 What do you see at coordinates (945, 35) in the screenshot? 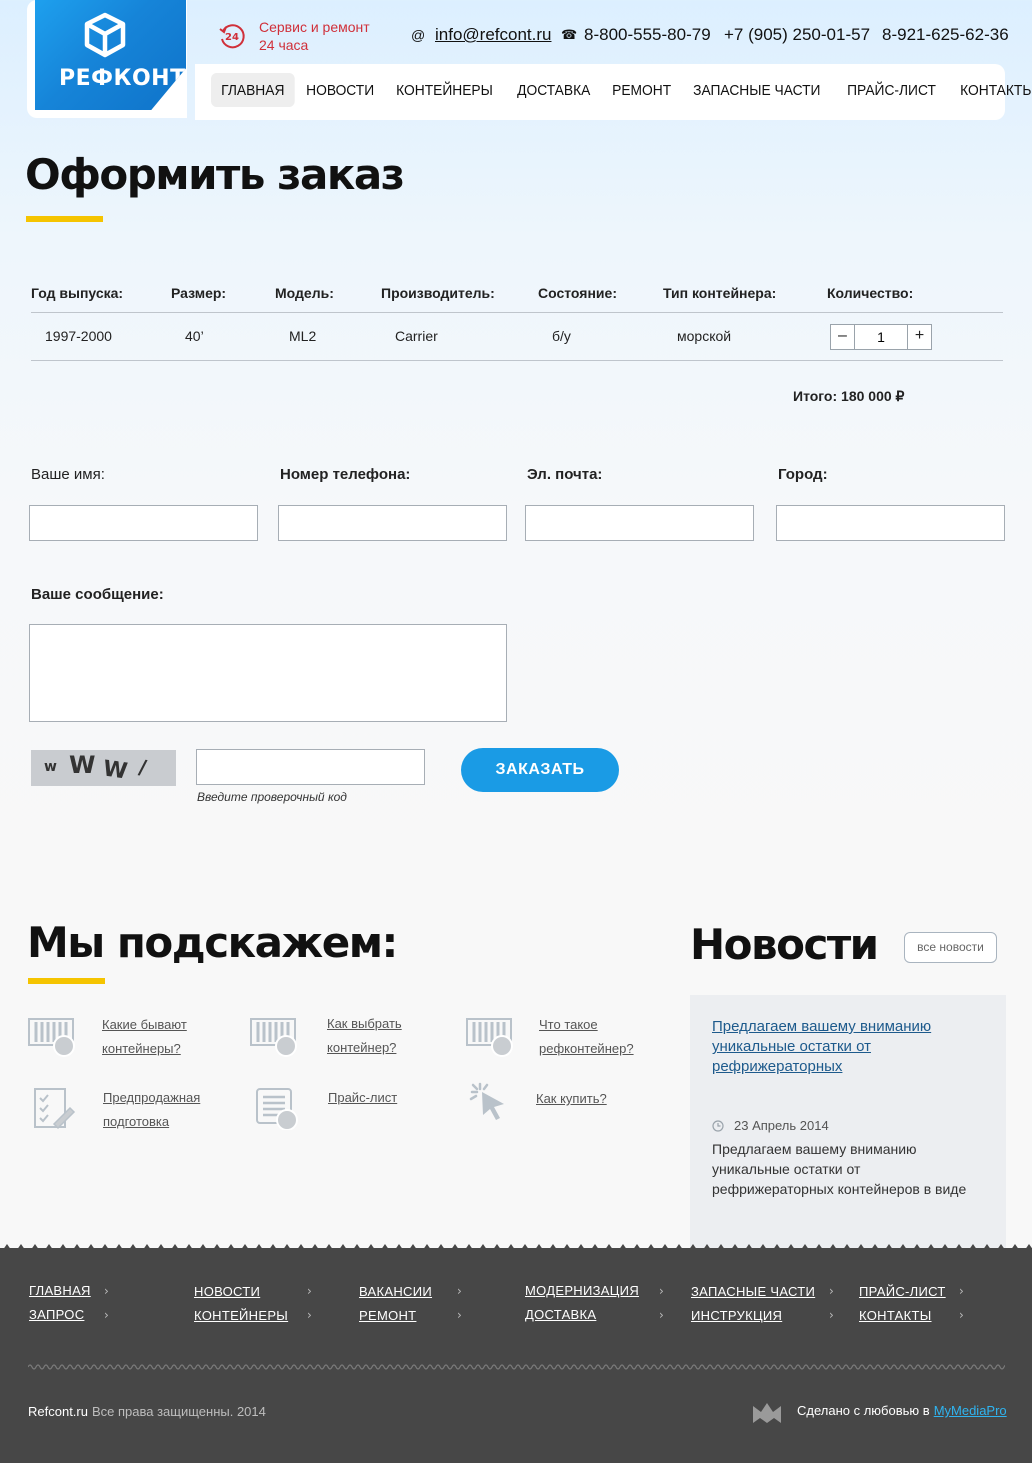
I see `phone-number-3: 8-921-625-62-36` at bounding box center [945, 35].